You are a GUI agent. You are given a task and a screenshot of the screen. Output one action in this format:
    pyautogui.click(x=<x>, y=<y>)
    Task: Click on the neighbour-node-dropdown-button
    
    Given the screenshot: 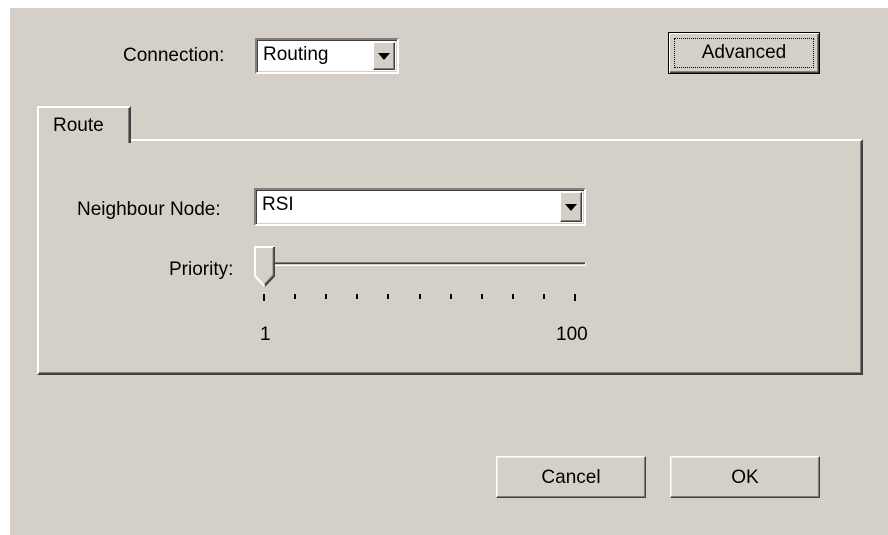 What is the action you would take?
    pyautogui.click(x=571, y=207)
    